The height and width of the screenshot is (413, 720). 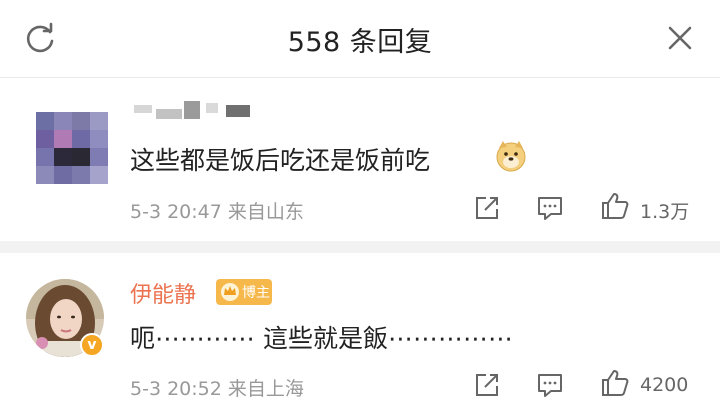 I want to click on section-divider, so click(x=360, y=247).